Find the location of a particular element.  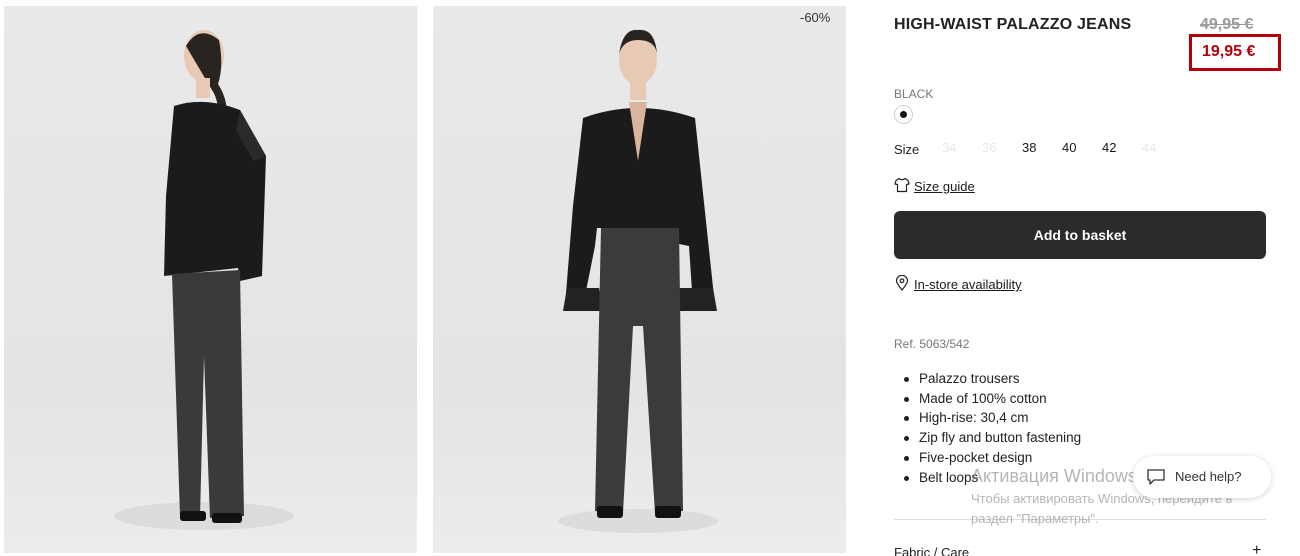

feature-item: Five-pocket design is located at coordinates (992, 458).